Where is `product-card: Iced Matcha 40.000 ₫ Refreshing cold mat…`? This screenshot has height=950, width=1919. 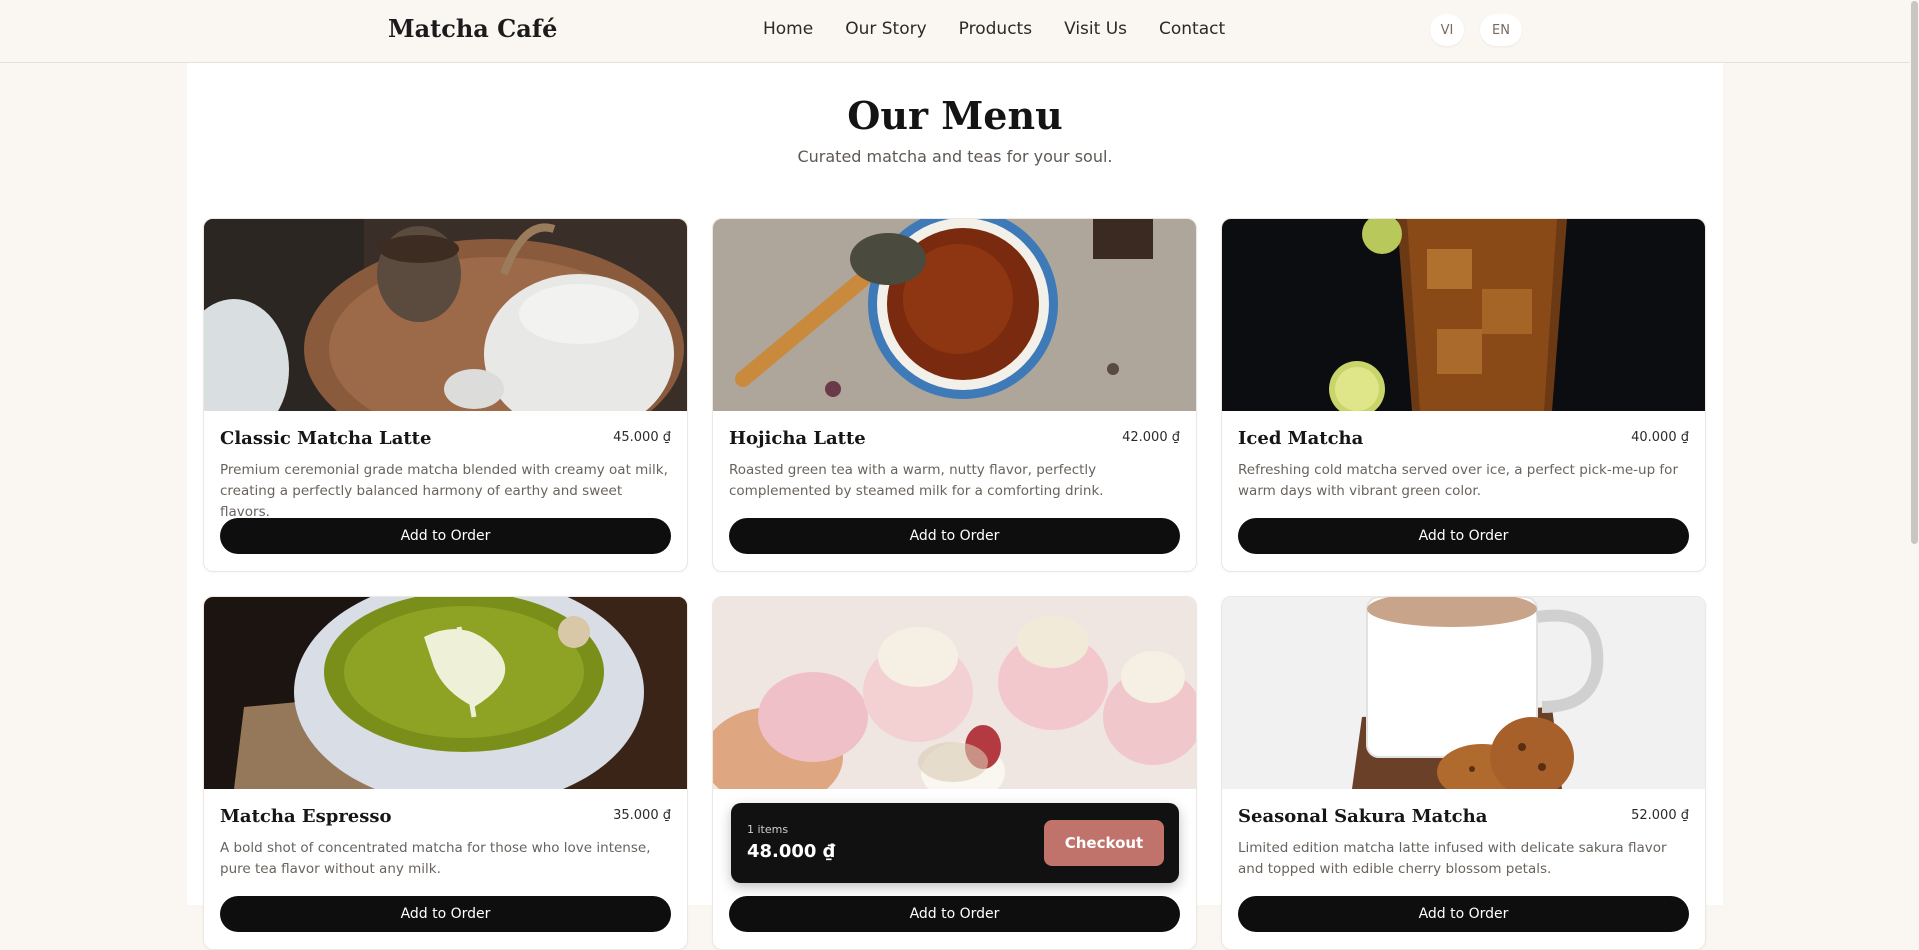
product-card: Iced Matcha 40.000 ₫ Refreshing cold mat… is located at coordinates (1463, 395).